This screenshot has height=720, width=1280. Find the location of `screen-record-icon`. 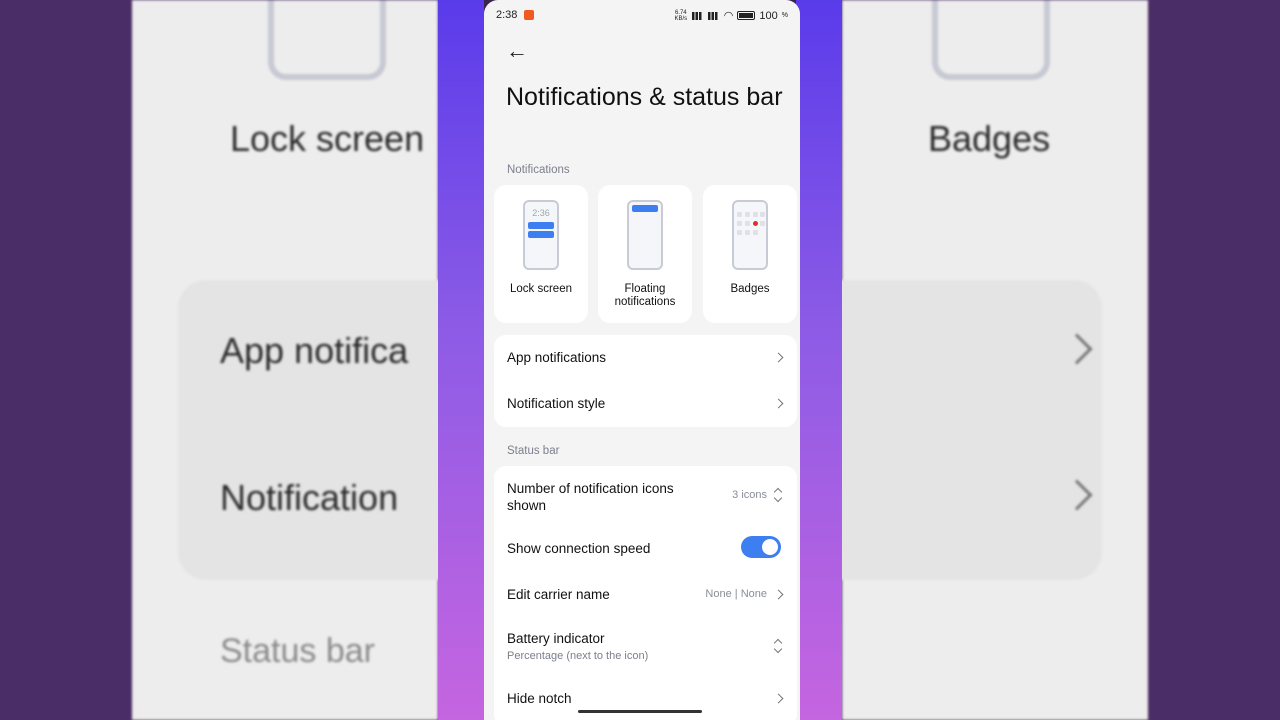

screen-record-icon is located at coordinates (529, 15).